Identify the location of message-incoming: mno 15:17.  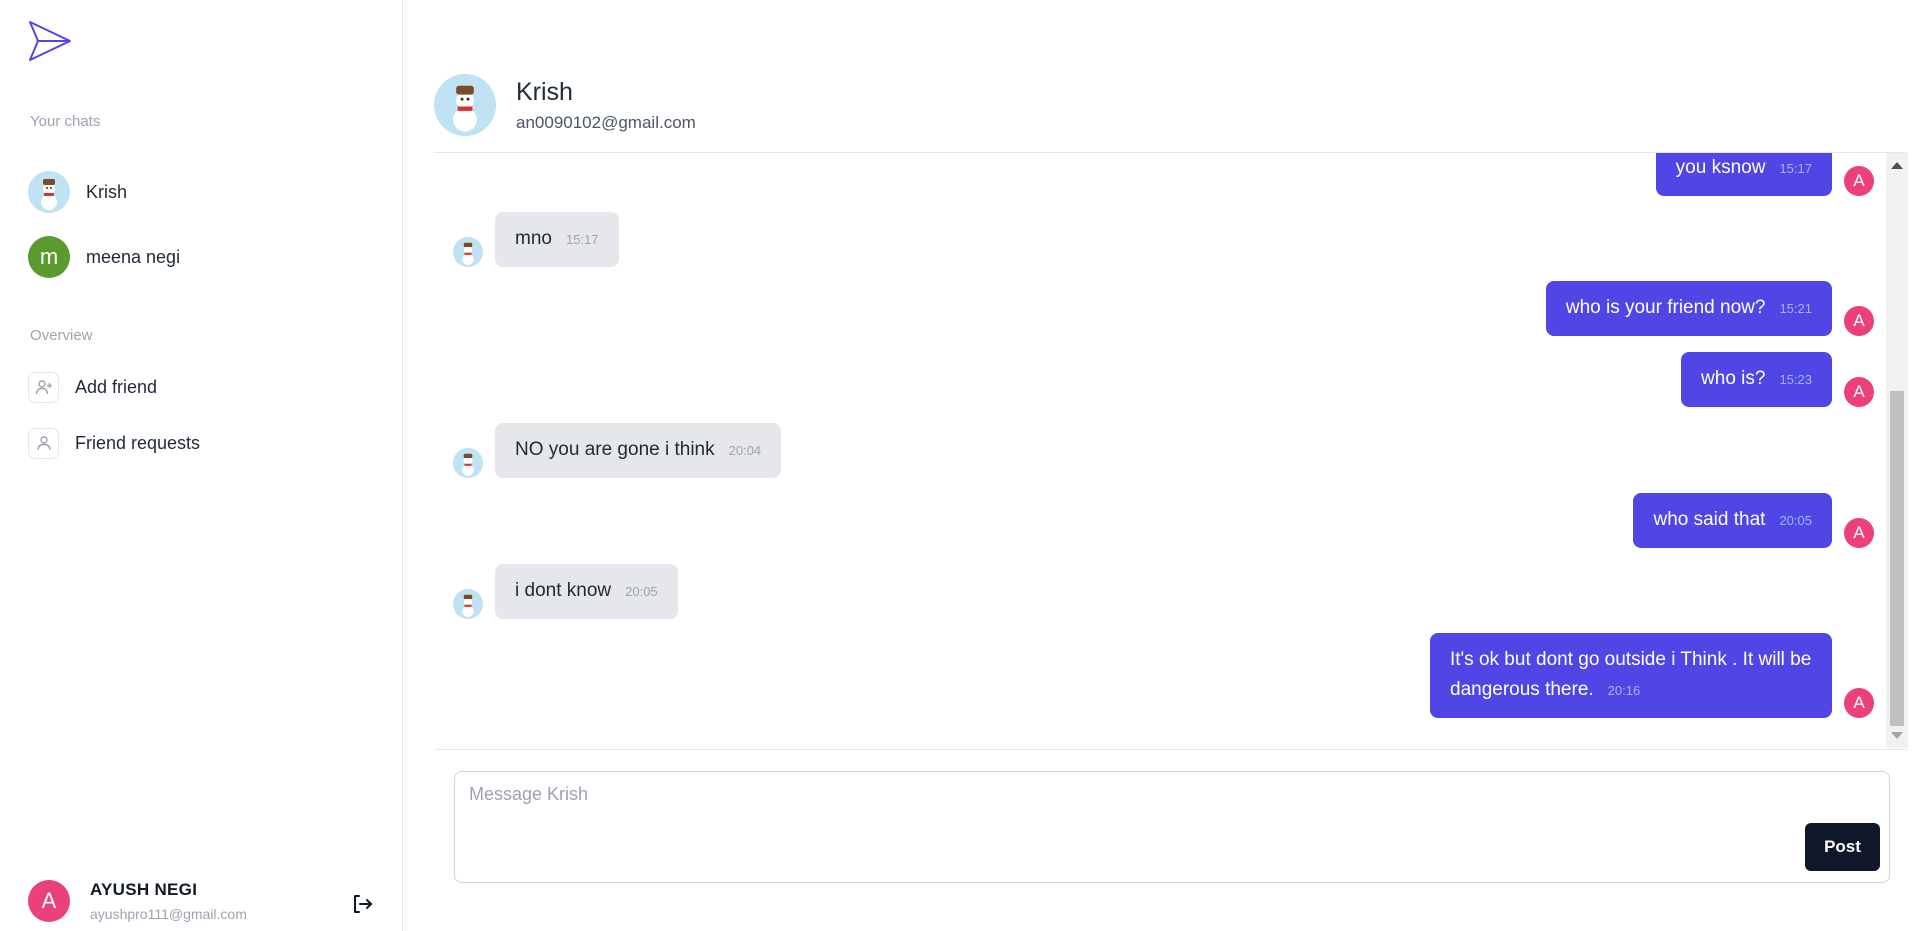
(536, 239).